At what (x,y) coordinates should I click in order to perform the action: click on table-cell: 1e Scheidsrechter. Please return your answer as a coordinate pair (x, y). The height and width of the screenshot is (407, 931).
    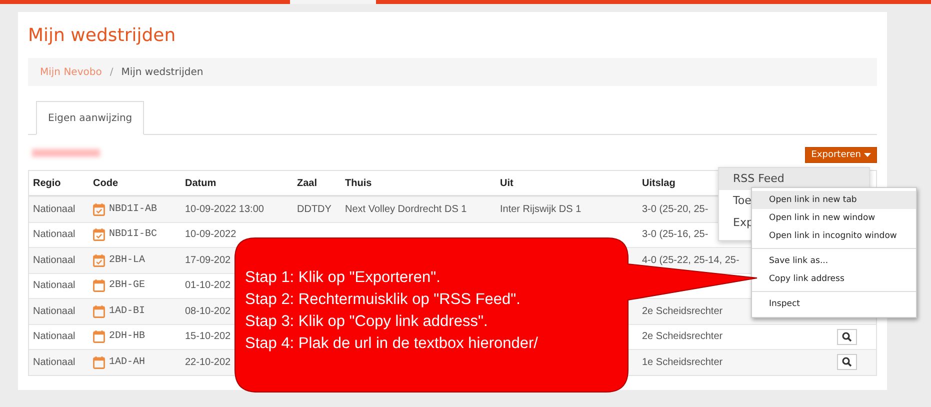
    Looking at the image, I should click on (682, 362).